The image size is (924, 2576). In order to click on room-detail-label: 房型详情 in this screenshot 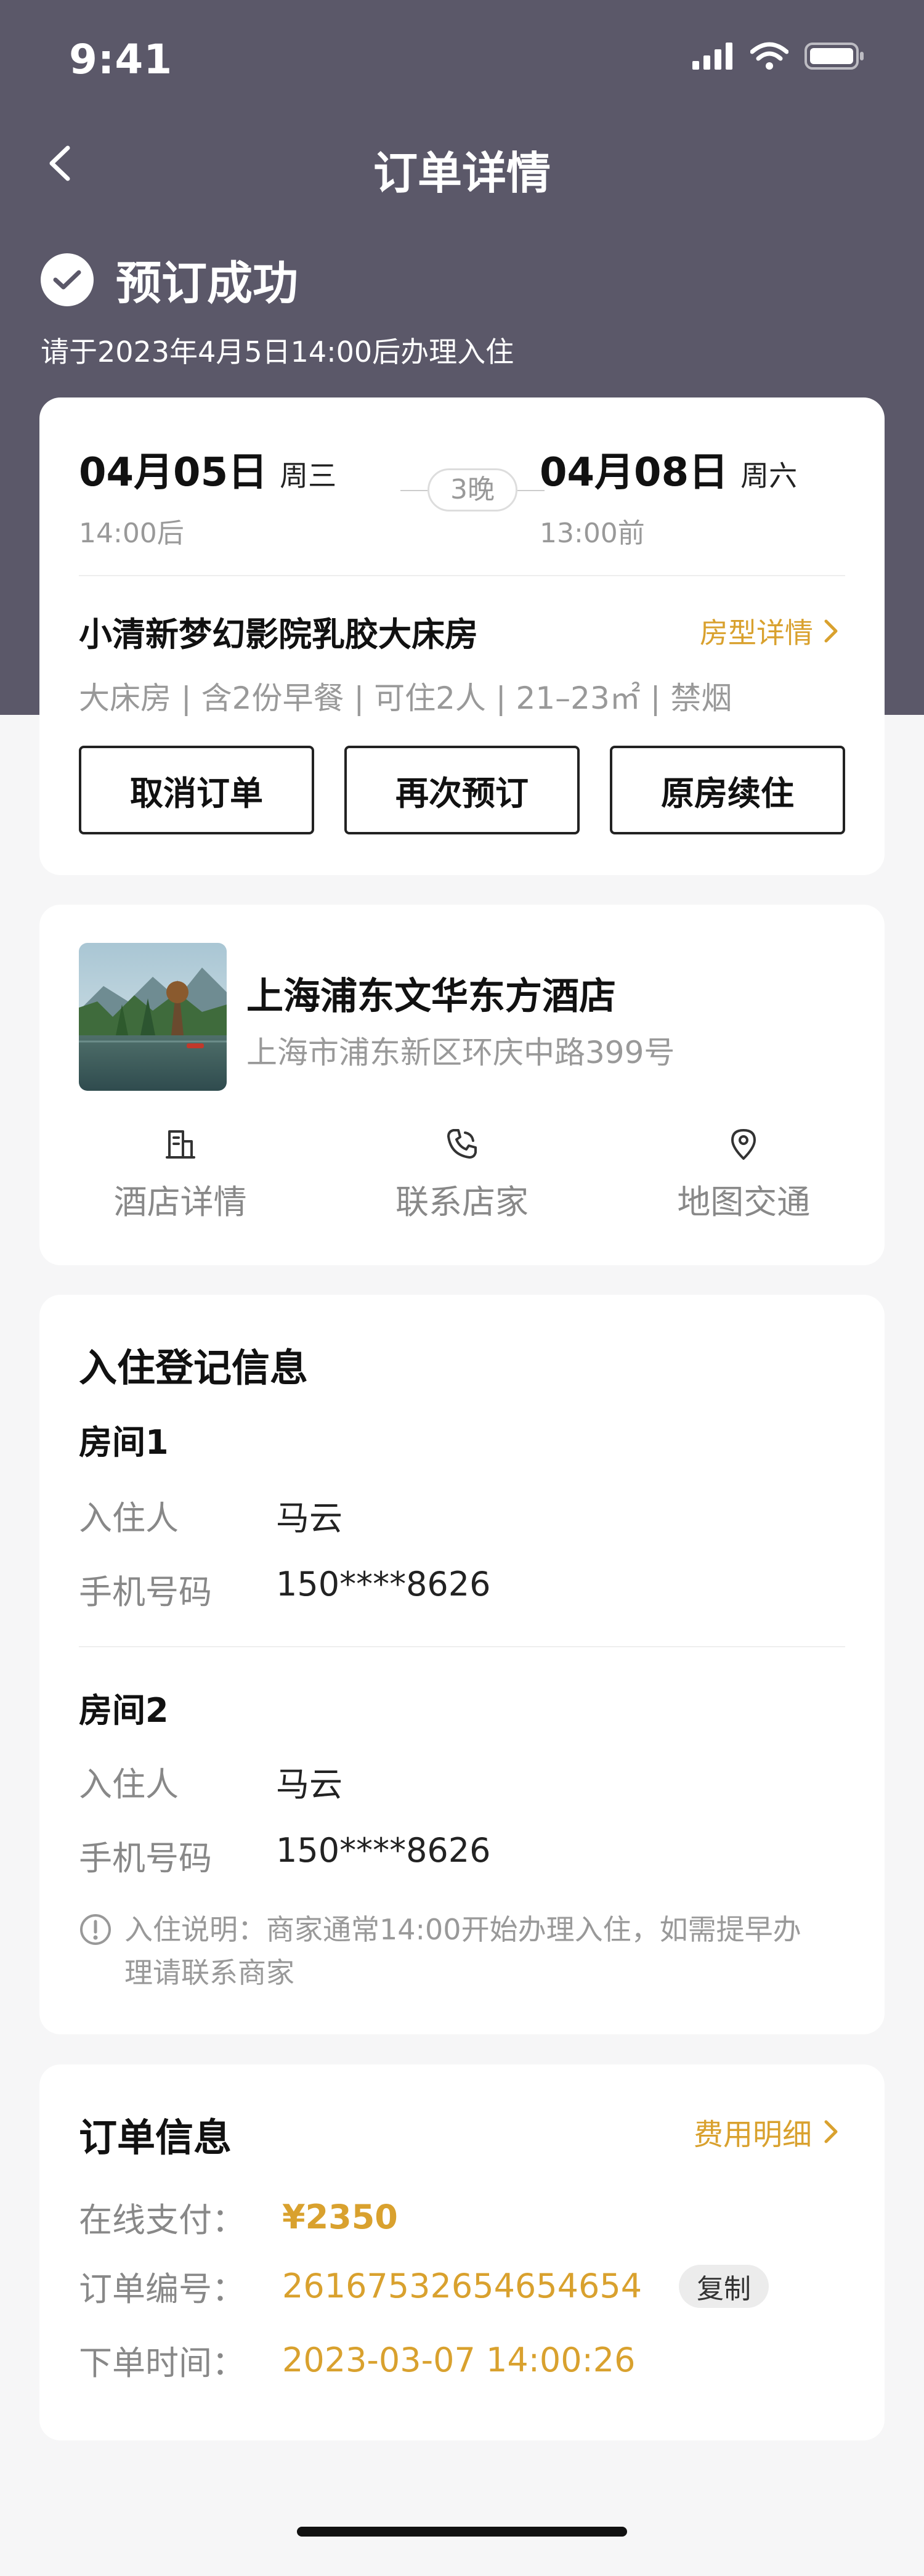, I will do `click(756, 633)`.